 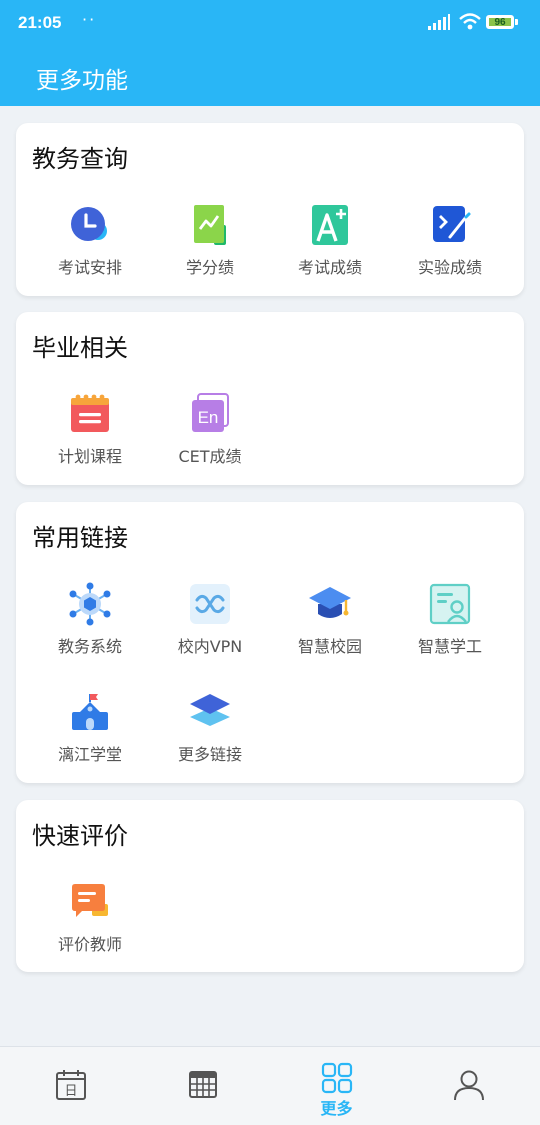 I want to click on wifi-icon, so click(x=470, y=21).